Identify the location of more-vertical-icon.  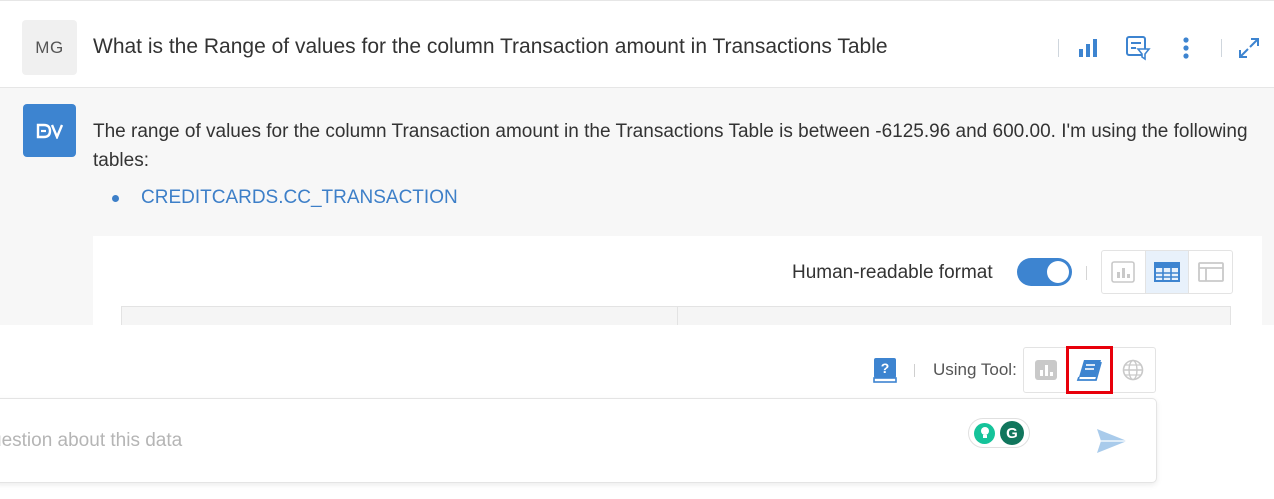
(1186, 48).